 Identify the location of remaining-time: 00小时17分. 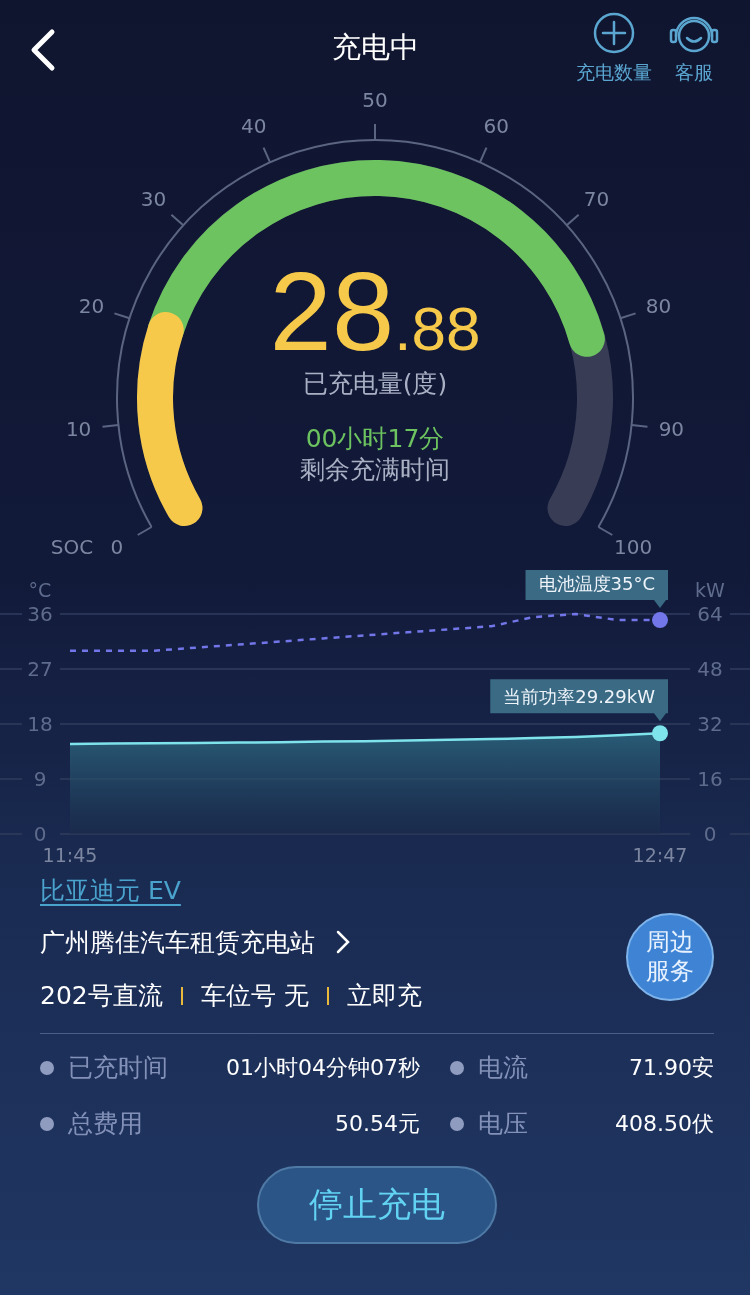
(375, 438).